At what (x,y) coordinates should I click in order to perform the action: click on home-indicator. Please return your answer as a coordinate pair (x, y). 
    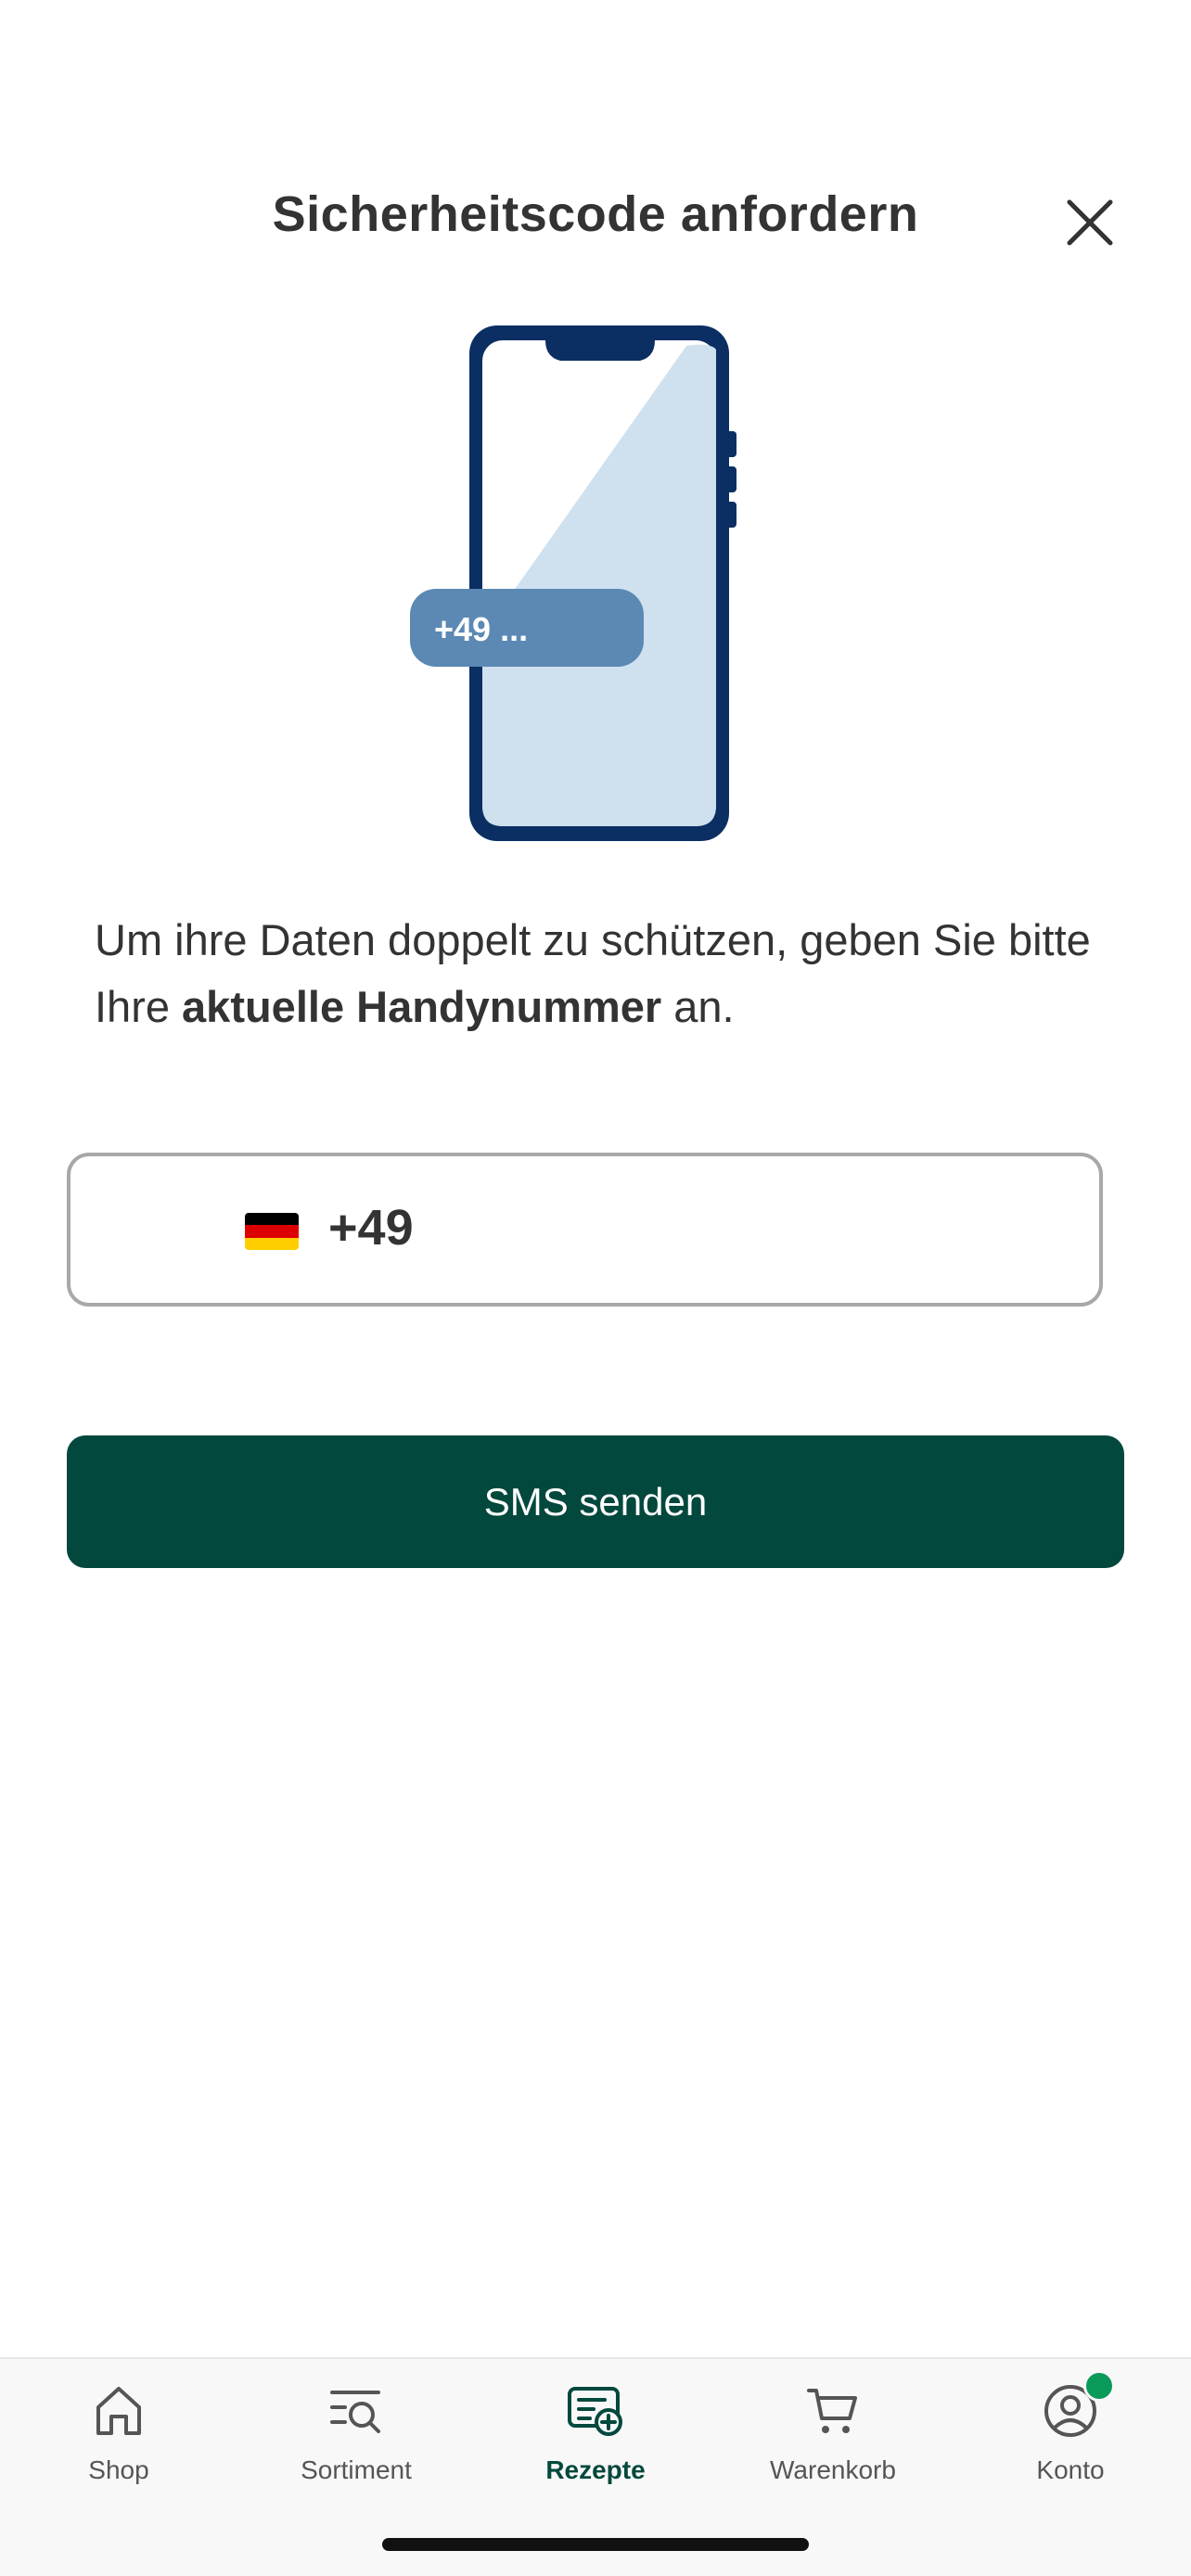
    Looking at the image, I should click on (595, 2544).